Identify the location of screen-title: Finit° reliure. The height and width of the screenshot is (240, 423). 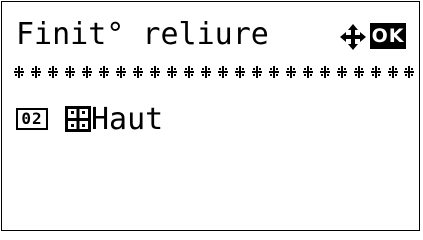
(142, 34).